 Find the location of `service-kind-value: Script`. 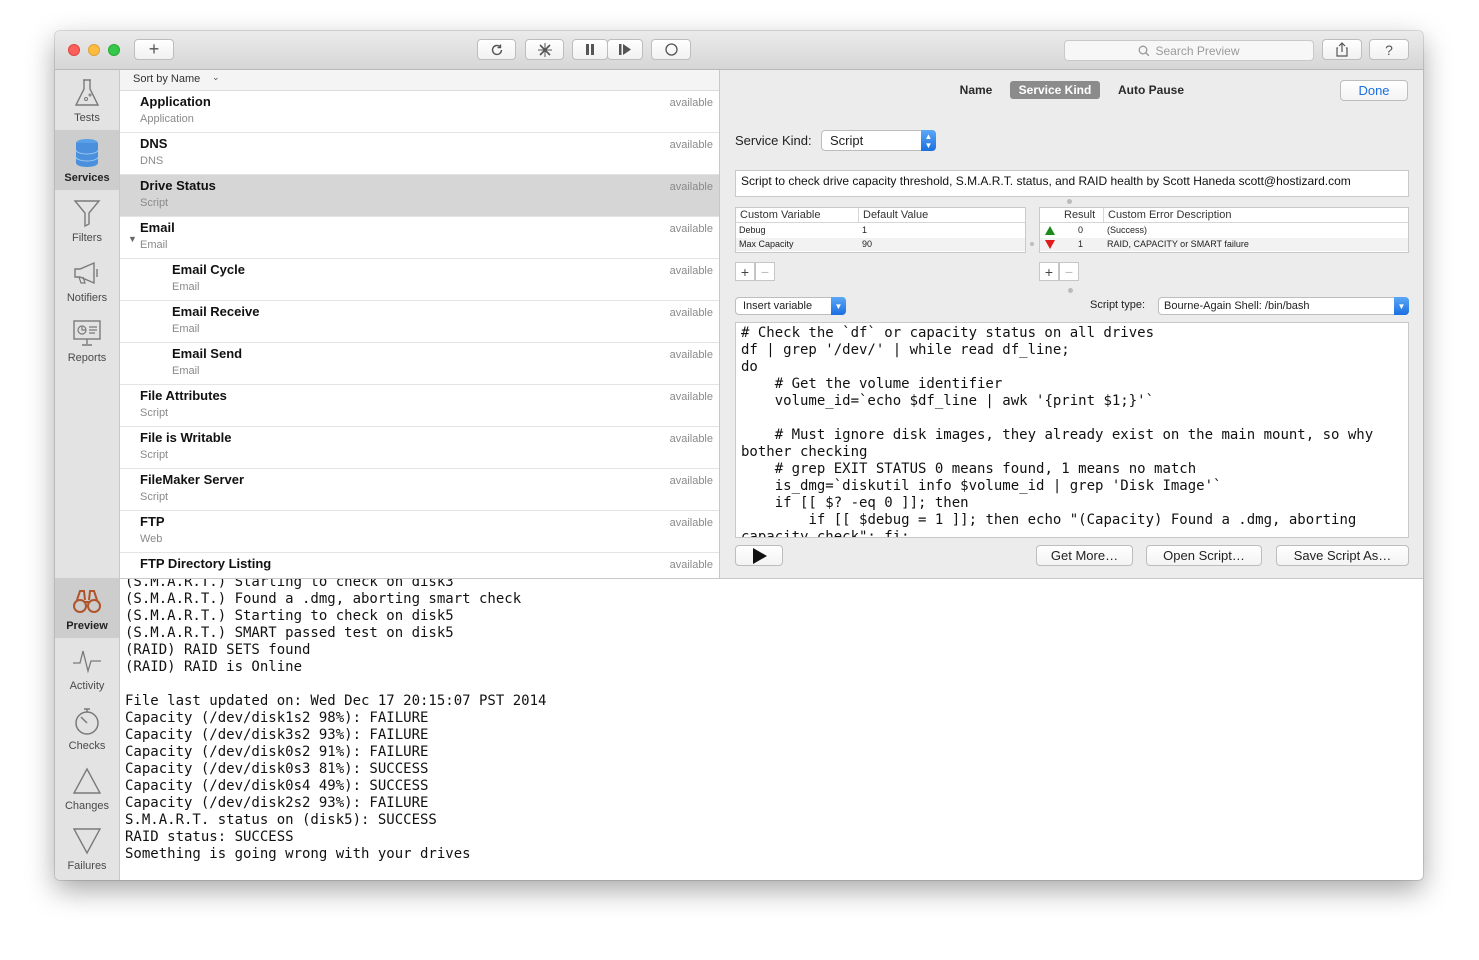

service-kind-value: Script is located at coordinates (847, 140).